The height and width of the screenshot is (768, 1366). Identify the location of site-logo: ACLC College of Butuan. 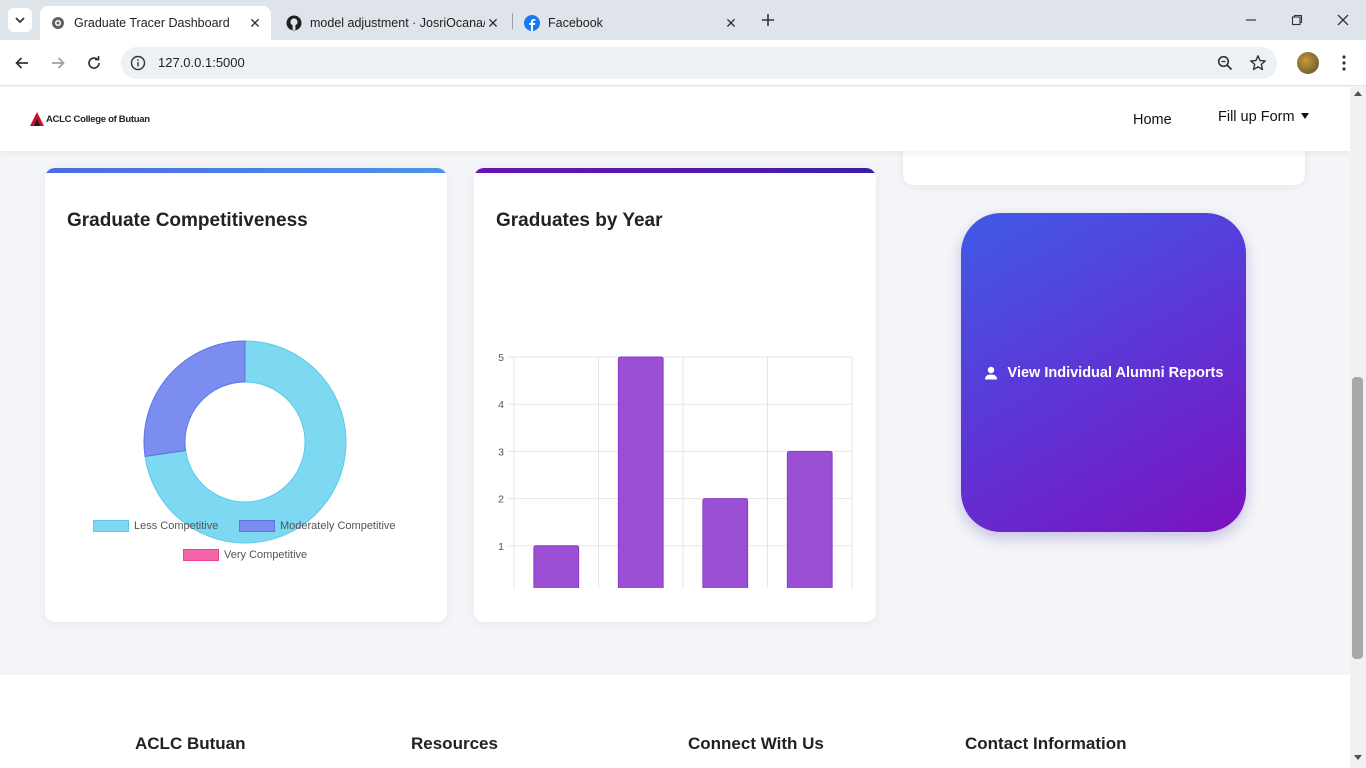
(89, 119).